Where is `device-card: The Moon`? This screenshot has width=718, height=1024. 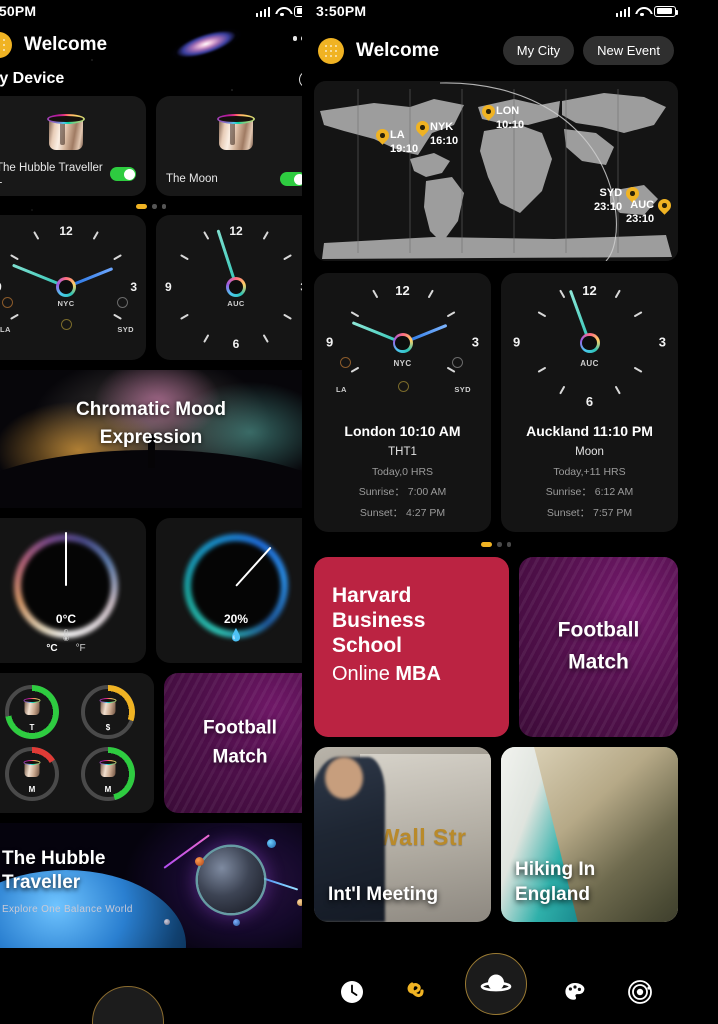 device-card: The Moon is located at coordinates (229, 146).